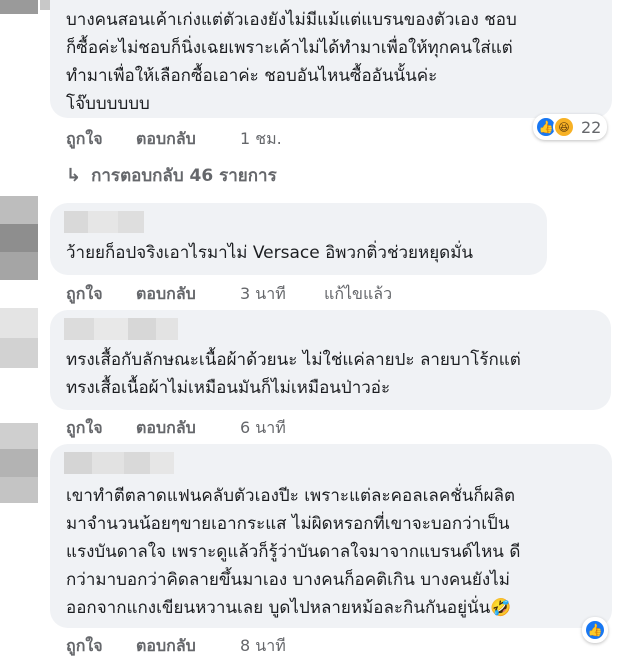 Image resolution: width=631 pixels, height=659 pixels. I want to click on comment-actions: ถูกใจ ตอบกลับ 3 นาที แก้ไขแล้ว, so click(229, 294).